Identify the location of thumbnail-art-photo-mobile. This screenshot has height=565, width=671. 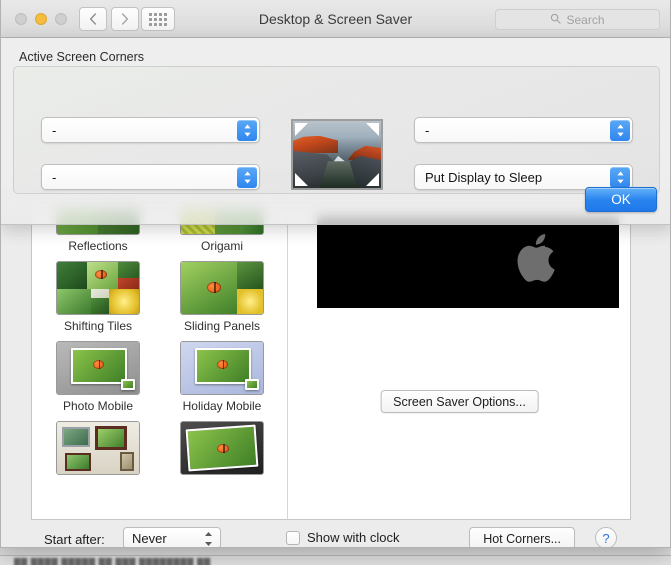
(98, 368).